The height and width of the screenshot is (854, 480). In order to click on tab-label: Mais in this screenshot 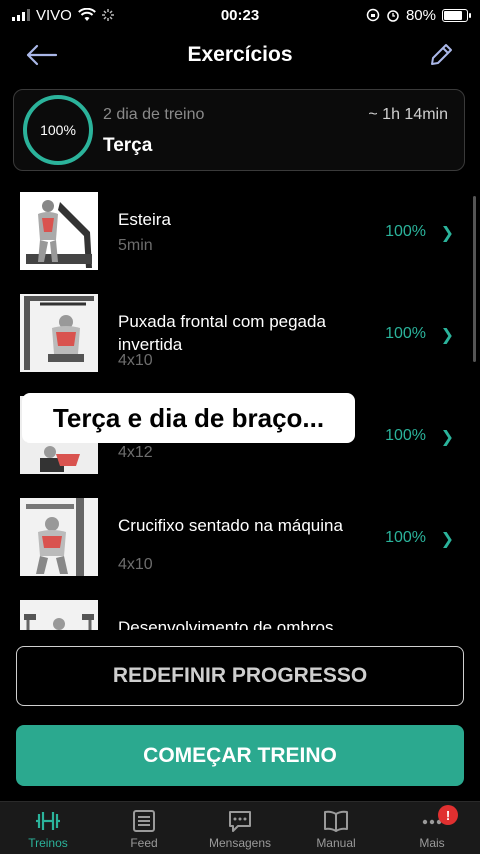, I will do `click(432, 843)`.